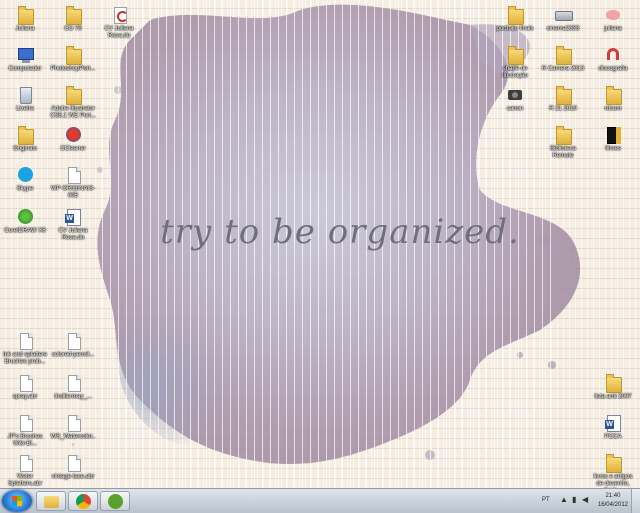 This screenshot has height=513, width=640. What do you see at coordinates (574, 499) in the screenshot?
I see `network-icon: ▮` at bounding box center [574, 499].